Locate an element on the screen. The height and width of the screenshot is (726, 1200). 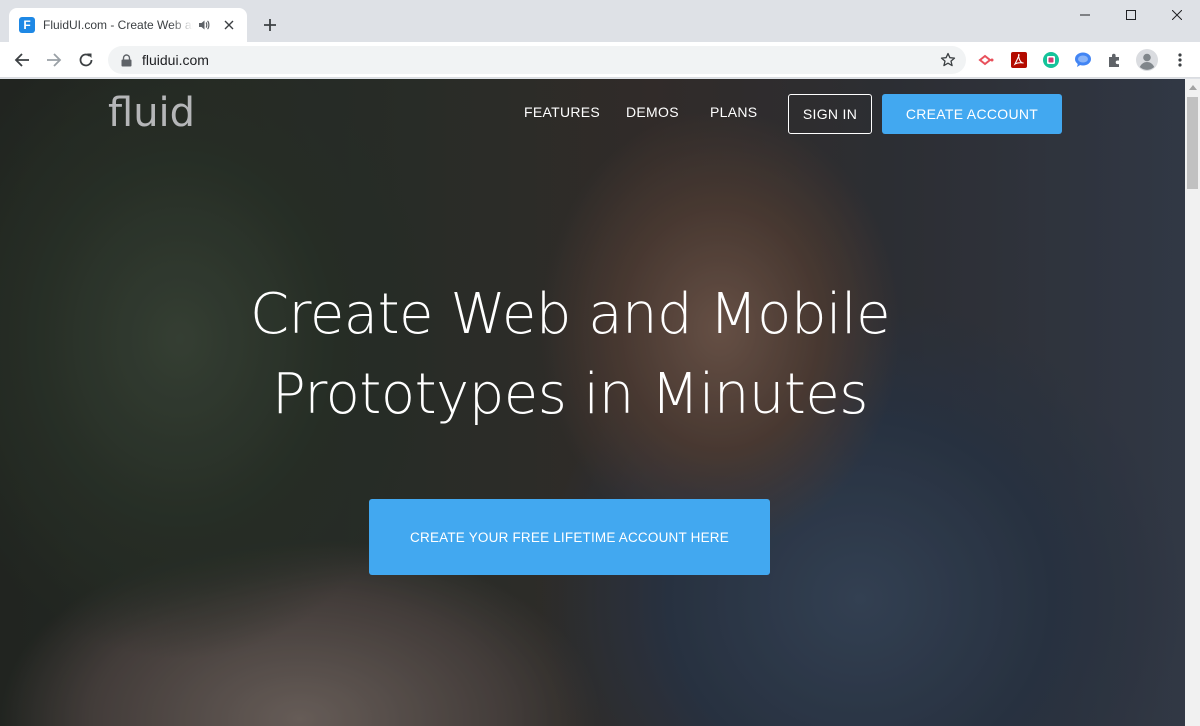
window-close-icon is located at coordinates (1177, 15).